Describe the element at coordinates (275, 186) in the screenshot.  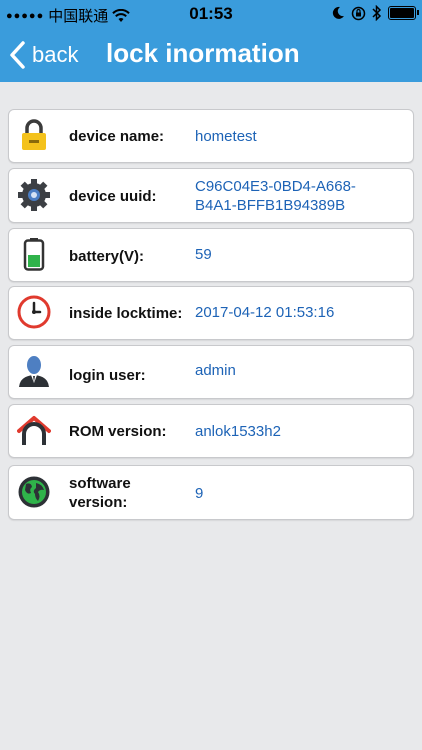
I see `device-uuid-value-line1: C96C04E3-0BD4-A668-` at that location.